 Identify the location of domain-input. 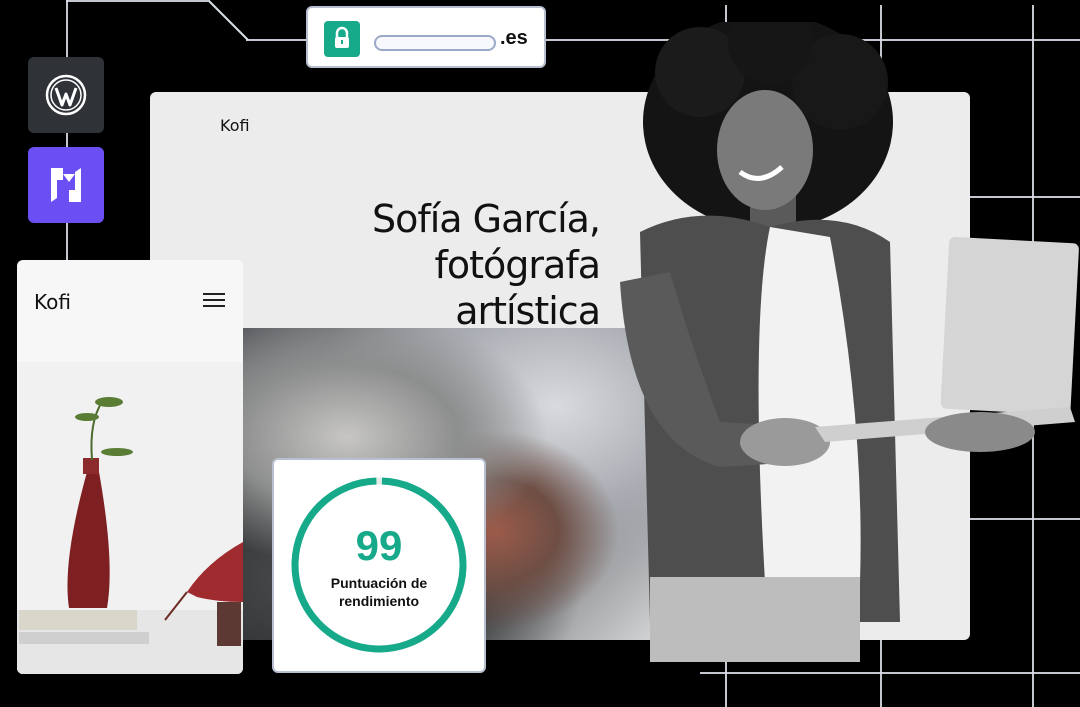
(435, 43).